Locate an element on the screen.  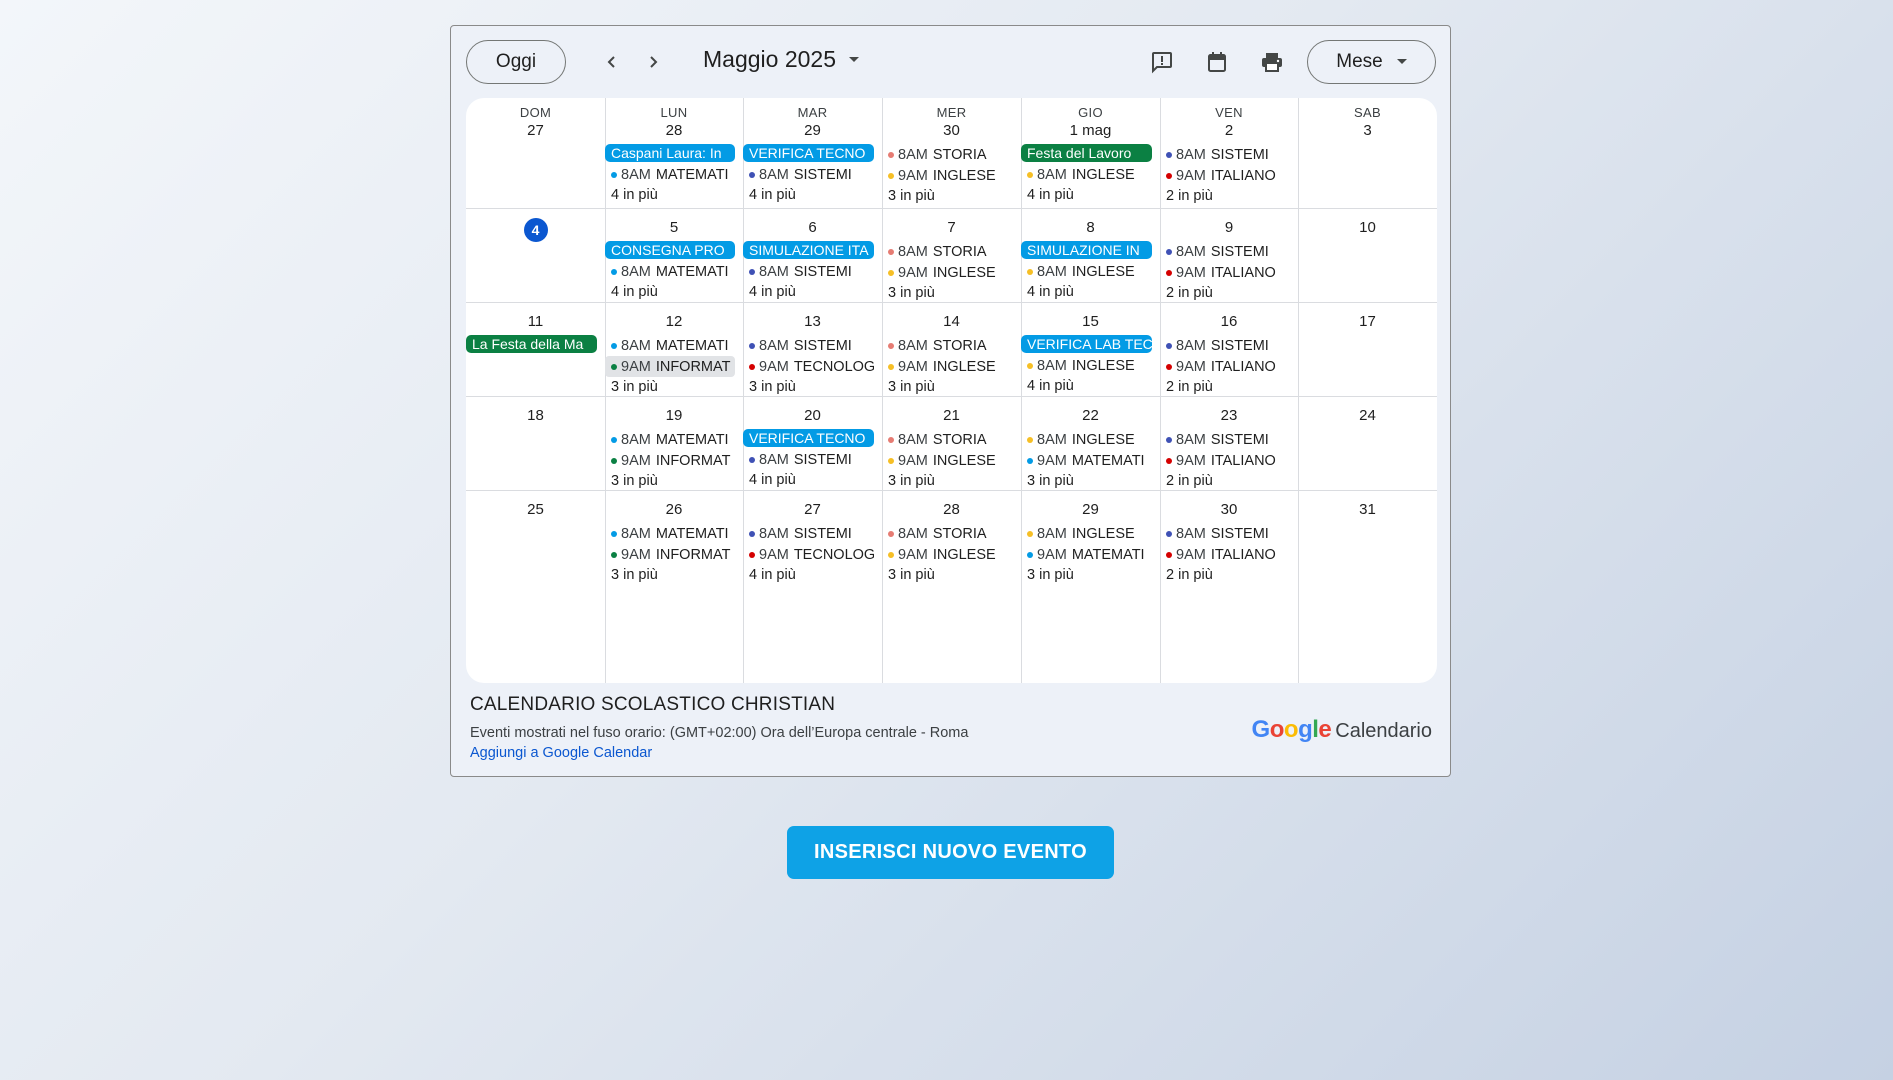
day-cell: 19 8AM MATEMATI 9AM INFORMAT 3 in più is located at coordinates (674, 443).